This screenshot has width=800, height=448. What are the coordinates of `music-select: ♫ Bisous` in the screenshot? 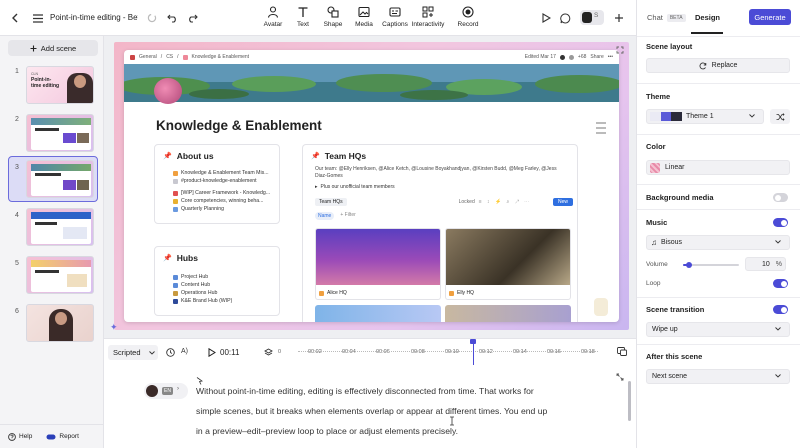 It's located at (718, 242).